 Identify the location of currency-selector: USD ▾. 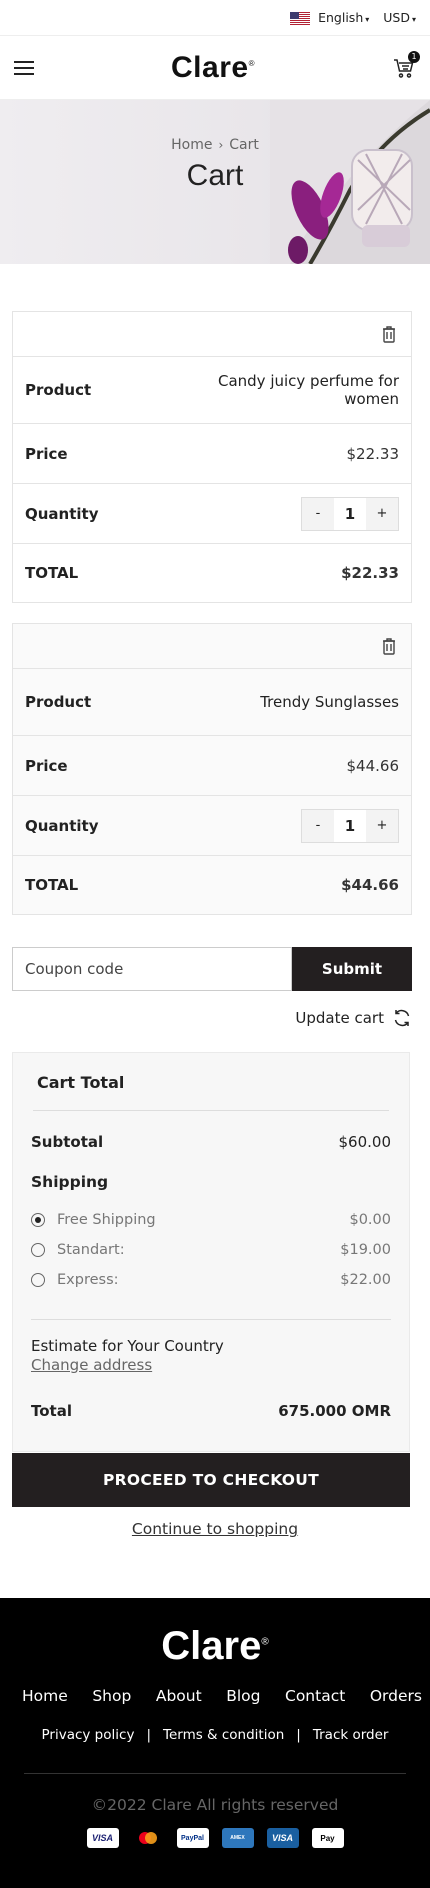
(399, 17).